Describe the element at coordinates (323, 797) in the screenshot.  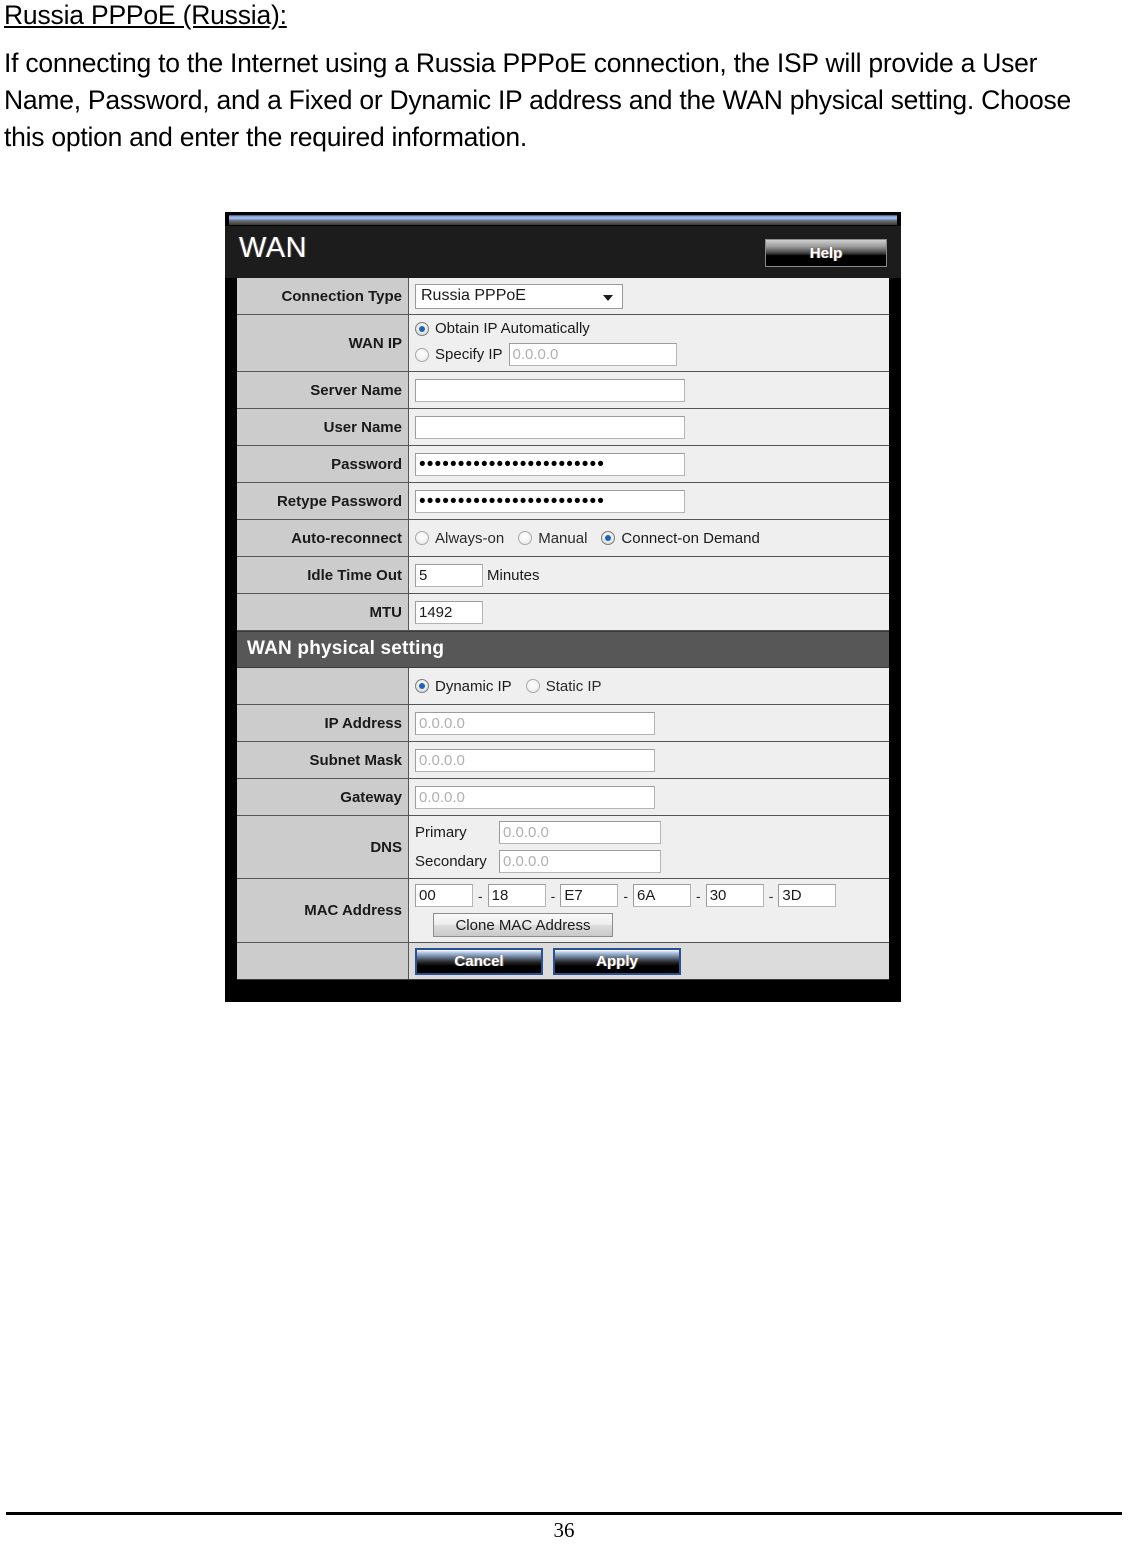
I see `gateway-label: Gateway` at that location.